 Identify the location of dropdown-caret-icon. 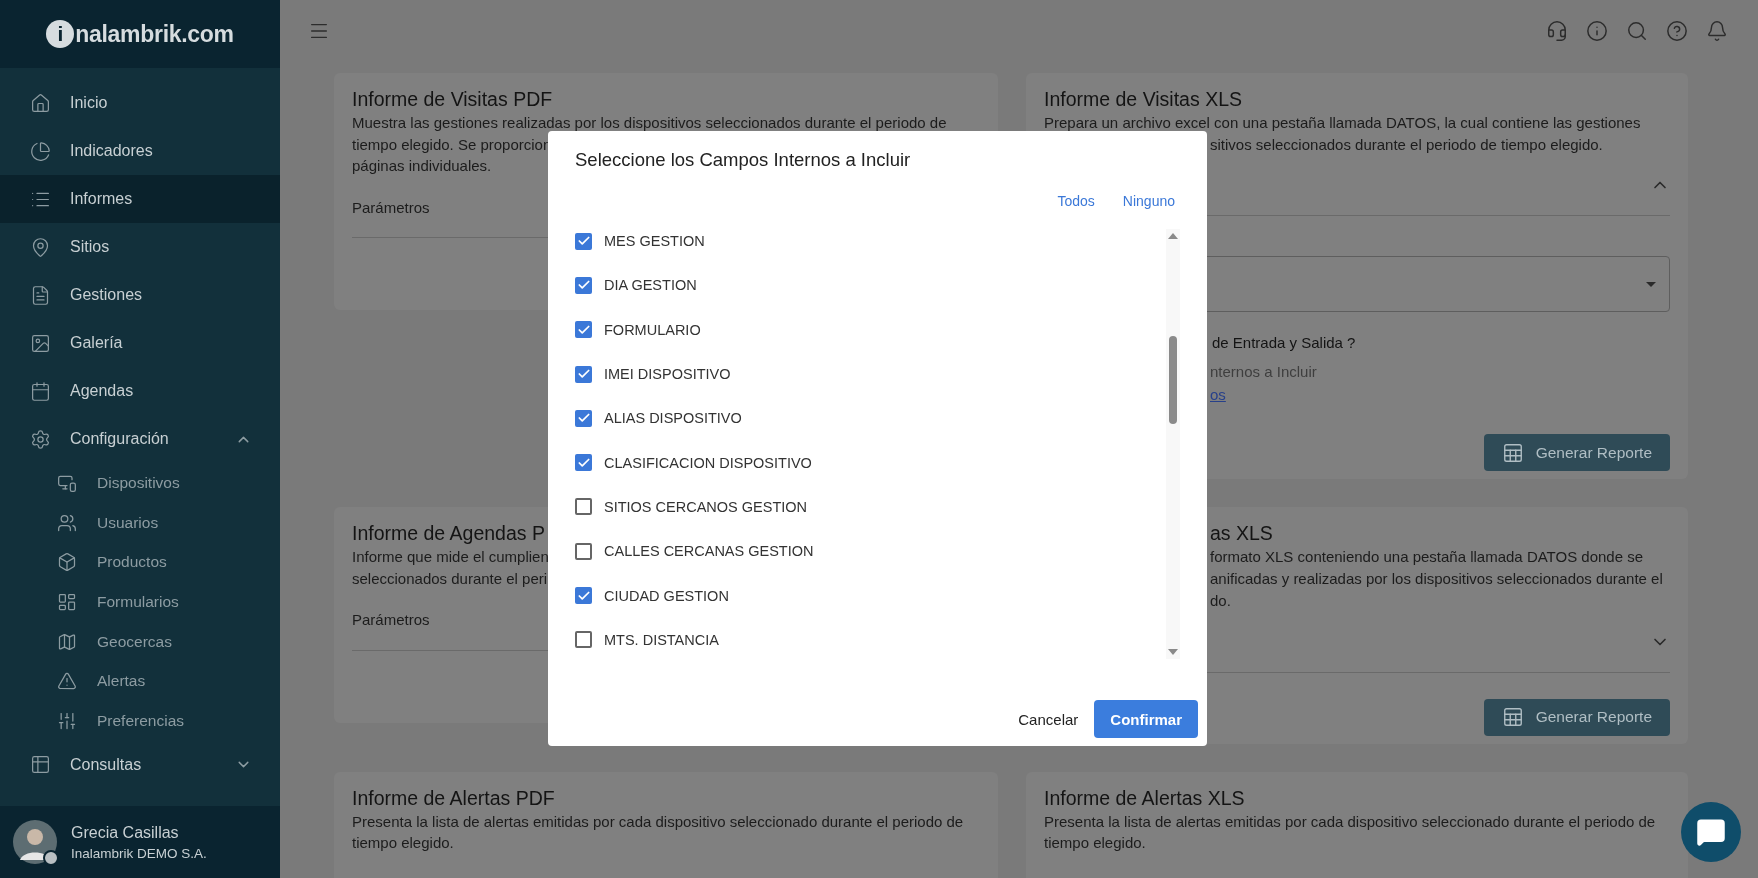
(1651, 284).